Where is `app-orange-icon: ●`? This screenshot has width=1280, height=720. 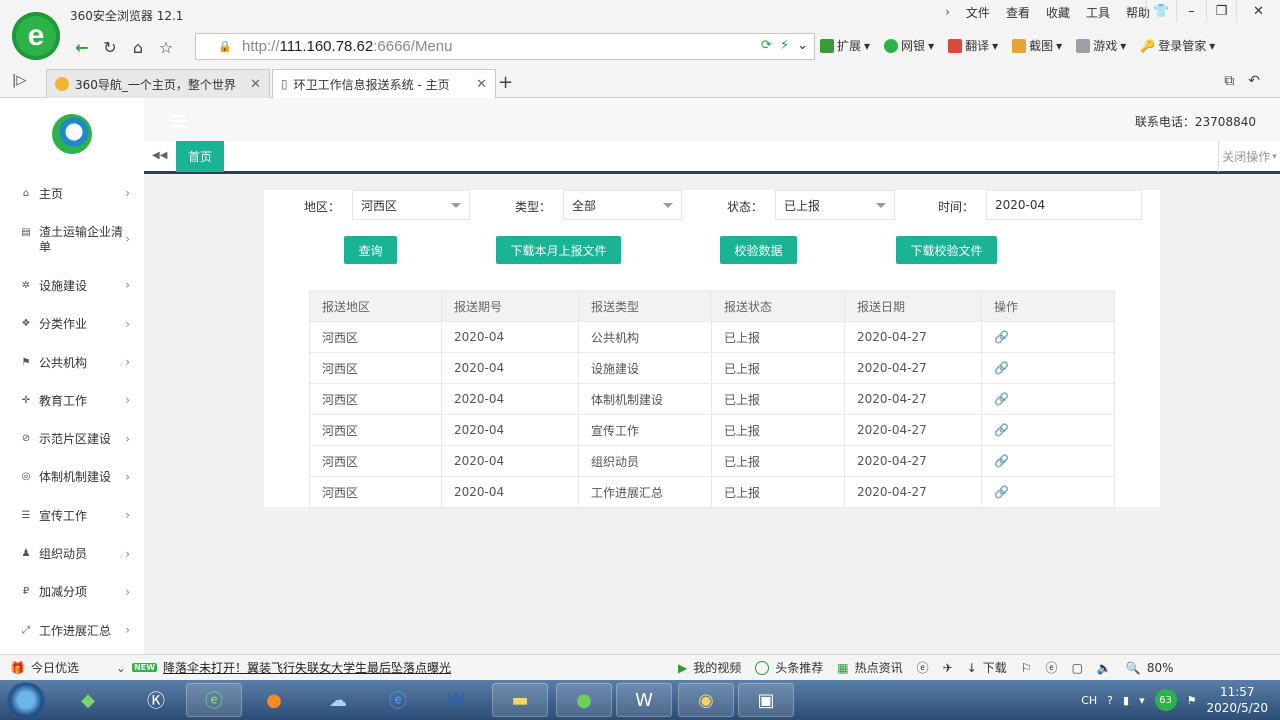
app-orange-icon: ● is located at coordinates (274, 700).